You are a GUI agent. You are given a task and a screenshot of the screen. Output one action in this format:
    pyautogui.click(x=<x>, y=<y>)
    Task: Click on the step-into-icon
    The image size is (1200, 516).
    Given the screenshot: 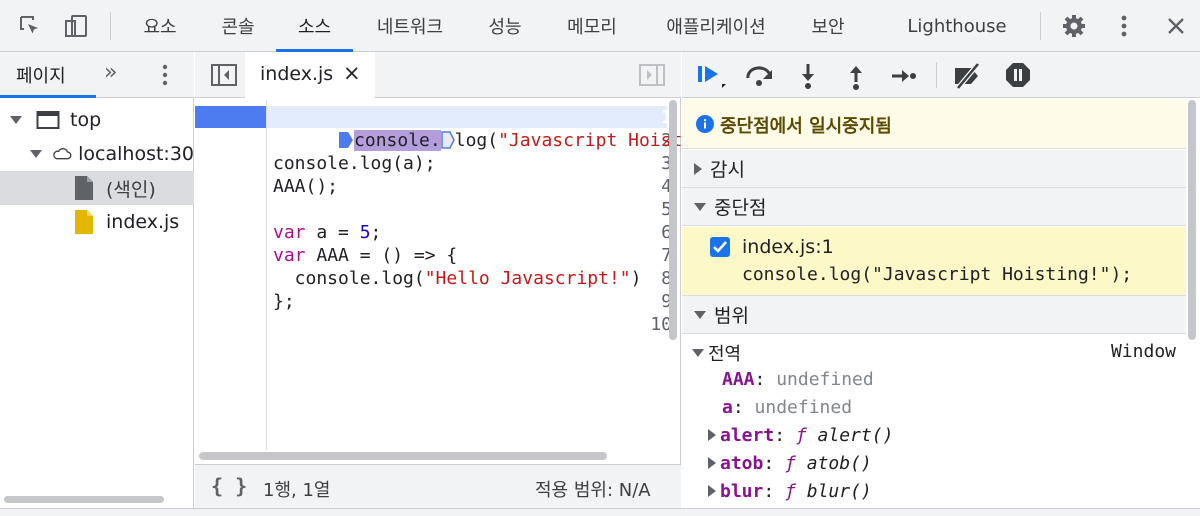 What is the action you would take?
    pyautogui.click(x=808, y=78)
    